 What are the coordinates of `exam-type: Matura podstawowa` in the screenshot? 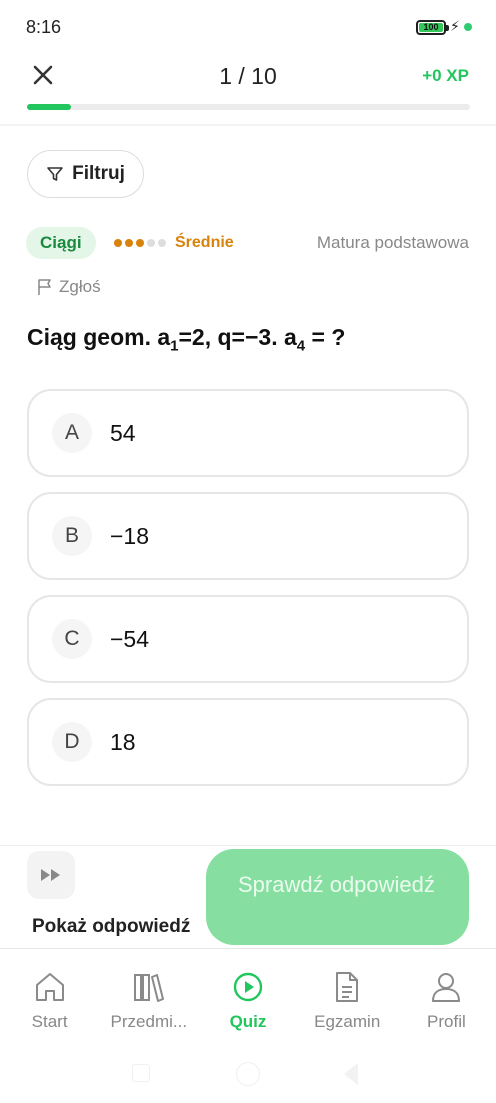 It's located at (392, 242).